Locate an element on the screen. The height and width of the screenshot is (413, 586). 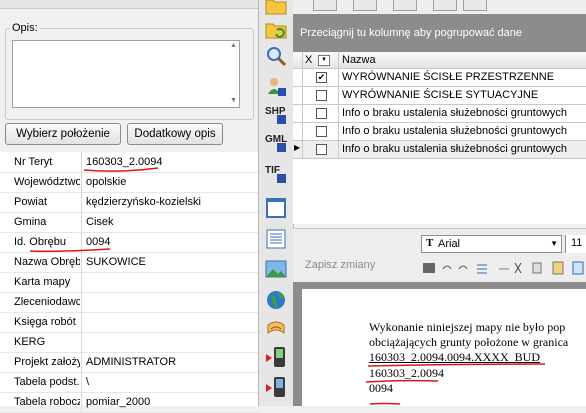
chevron-down-icon: ▼ is located at coordinates (554, 243).